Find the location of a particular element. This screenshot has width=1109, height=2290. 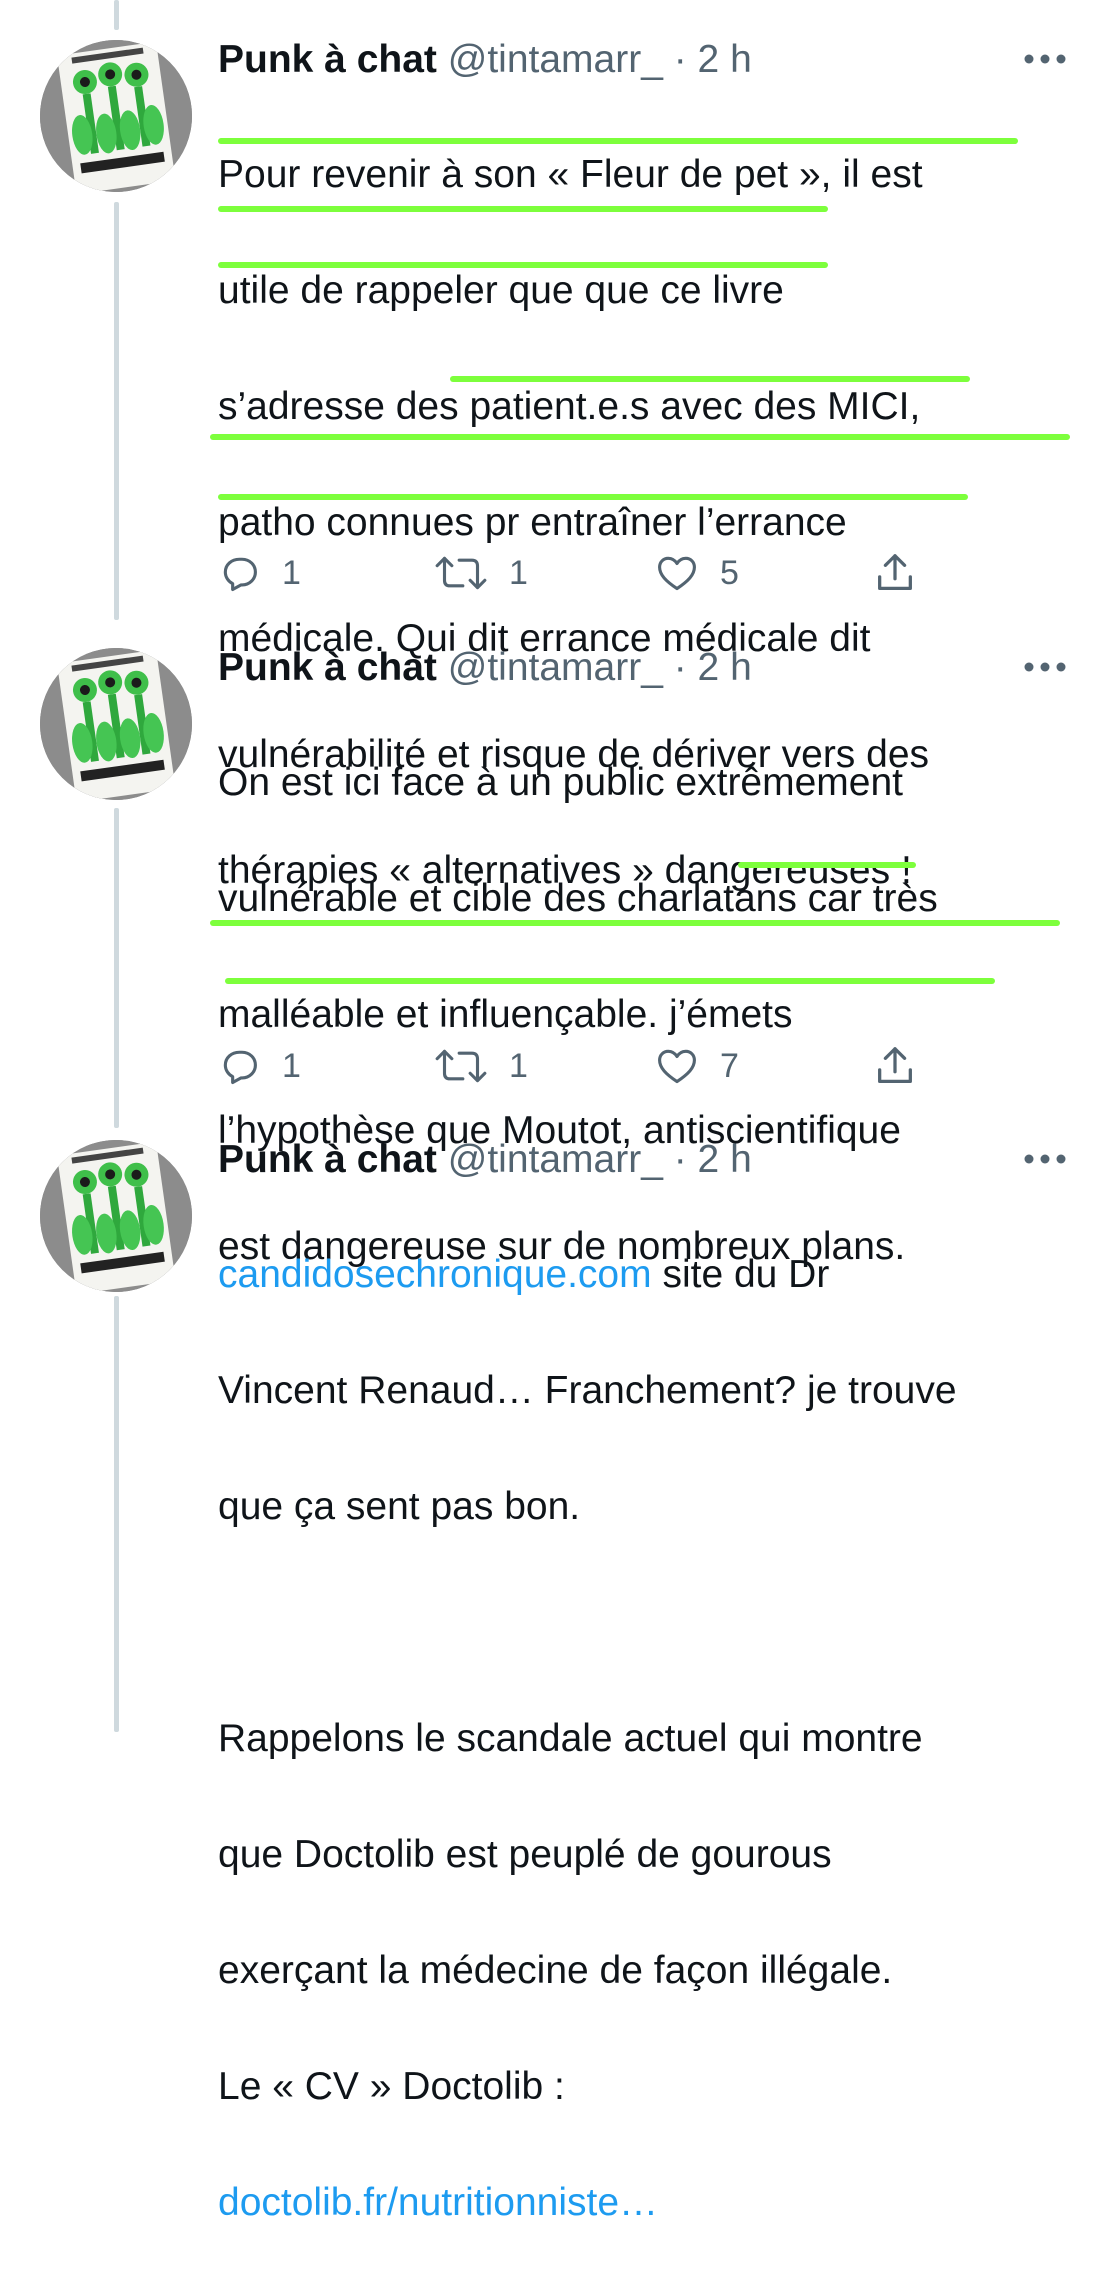

tweet-text-line: candidosechronique.com site du Dr is located at coordinates (648, 1275).